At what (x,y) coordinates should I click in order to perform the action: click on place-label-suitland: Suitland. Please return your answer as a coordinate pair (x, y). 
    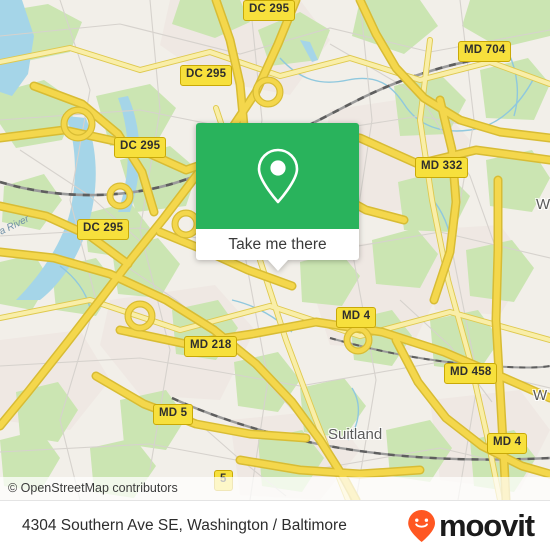
    Looking at the image, I should click on (355, 434).